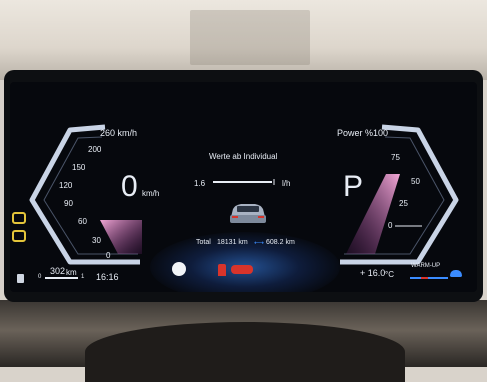 This screenshot has width=487, height=382. I want to click on speed-value: 0, so click(129, 186).